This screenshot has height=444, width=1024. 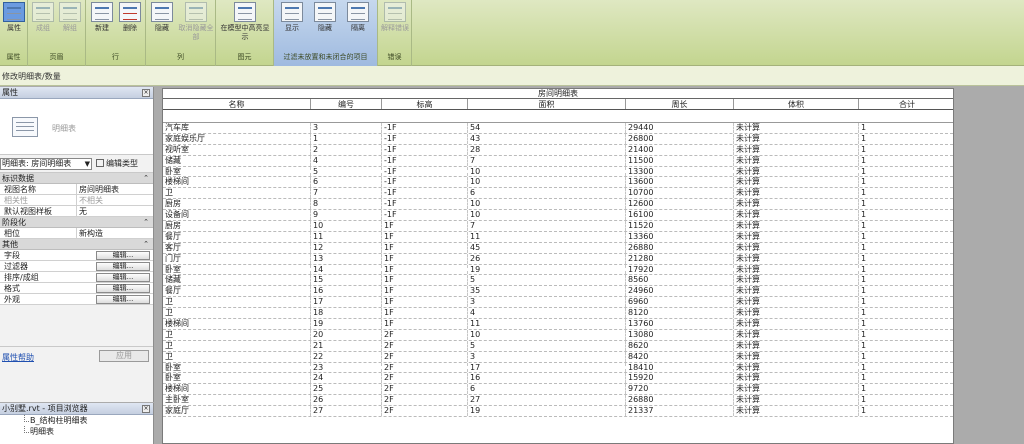 What do you see at coordinates (346, 171) in the screenshot?
I see `table-cell: 5` at bounding box center [346, 171].